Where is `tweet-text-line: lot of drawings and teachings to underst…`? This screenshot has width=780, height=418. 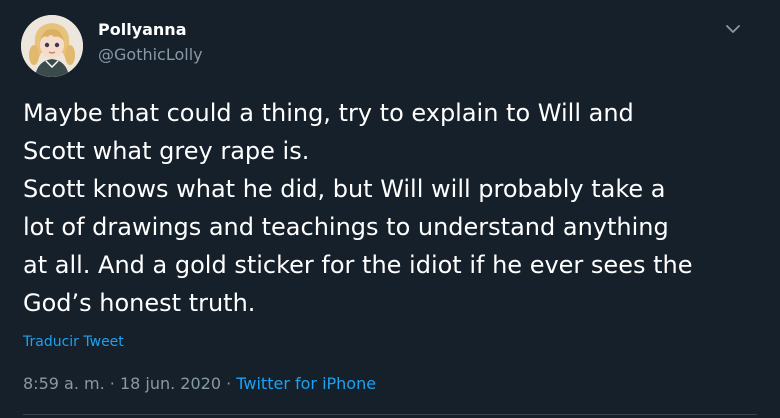 tweet-text-line: lot of drawings and teachings to underst… is located at coordinates (346, 227).